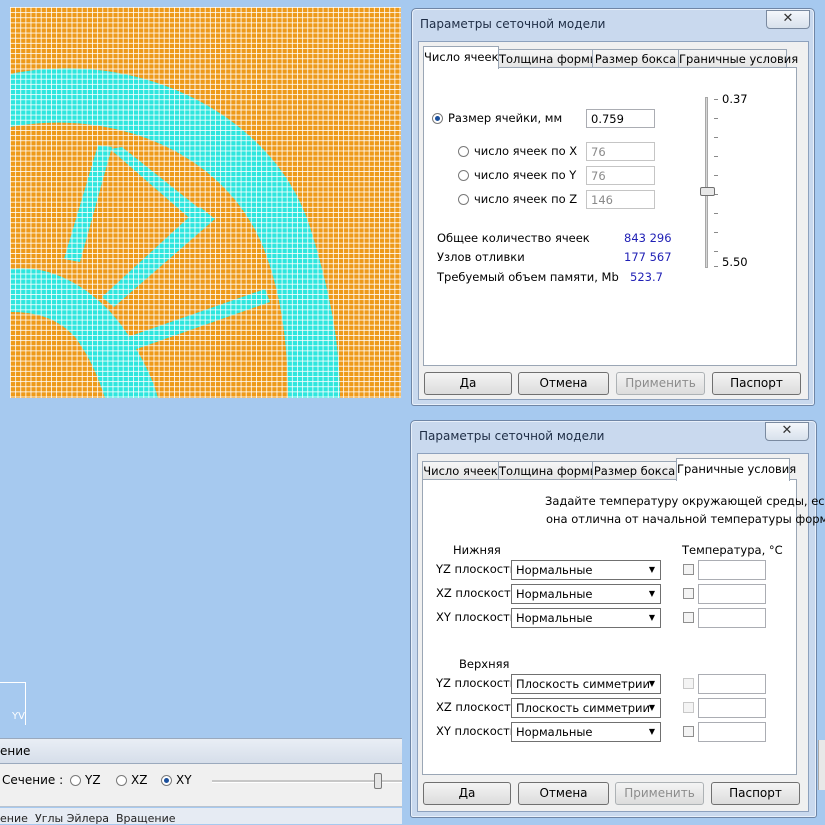 The image size is (825, 825). Describe the element at coordinates (620, 175) in the screenshot. I see `cells-y-input: 76` at that location.